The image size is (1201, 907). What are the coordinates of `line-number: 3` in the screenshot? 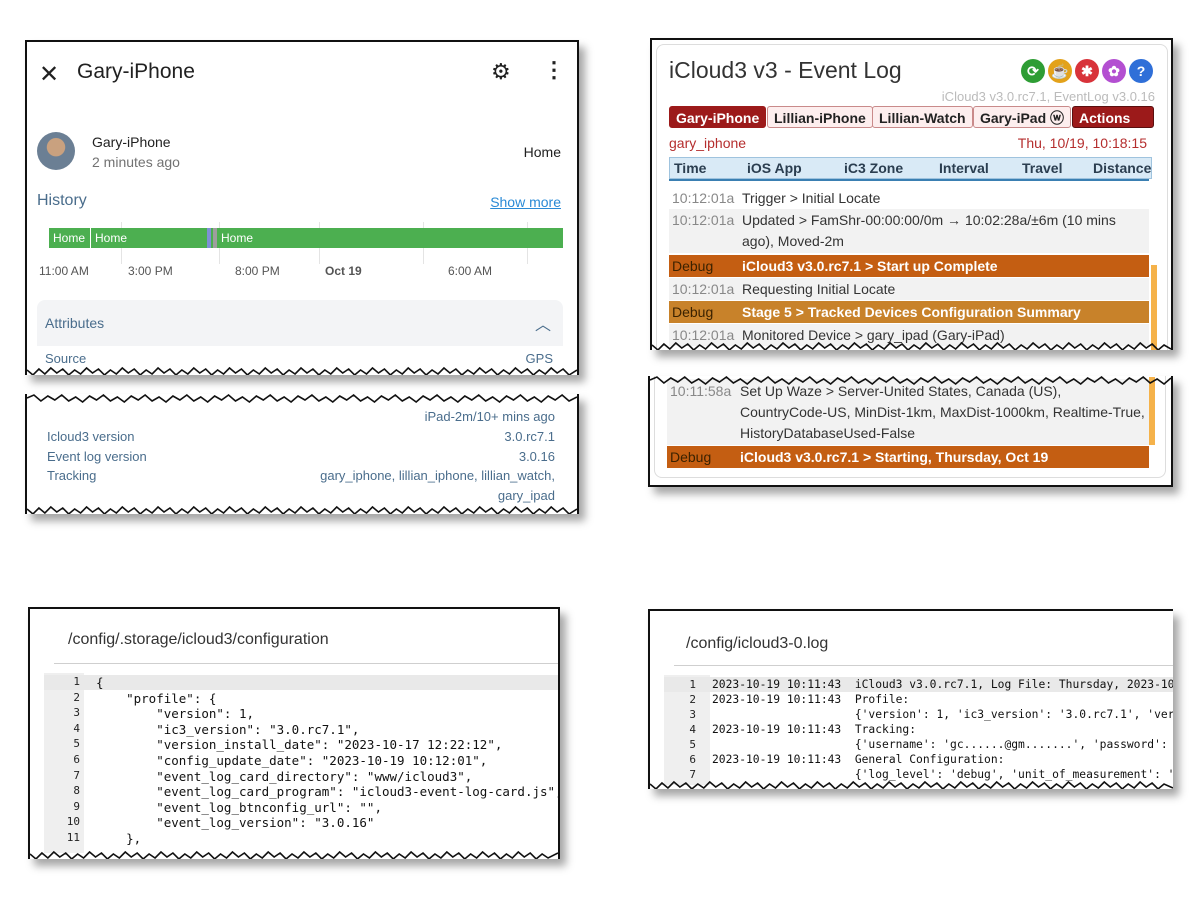 It's located at (76, 713).